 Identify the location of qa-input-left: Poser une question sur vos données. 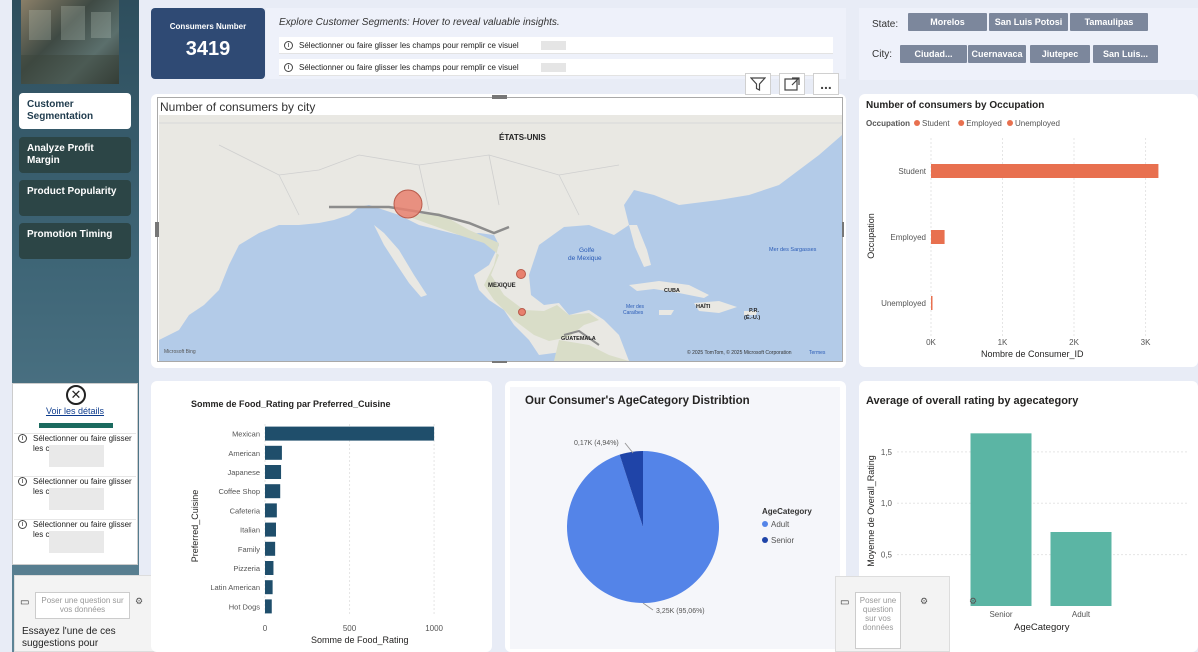
(82, 605).